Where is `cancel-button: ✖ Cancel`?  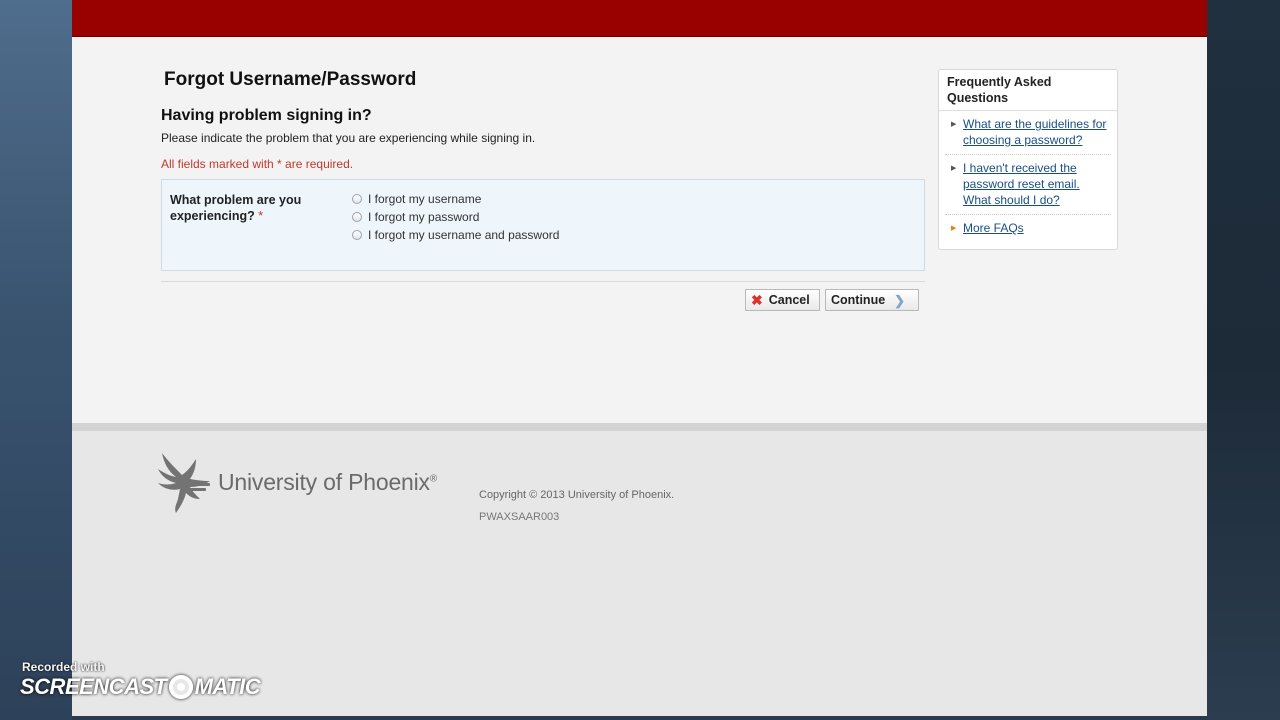
cancel-button: ✖ Cancel is located at coordinates (782, 300).